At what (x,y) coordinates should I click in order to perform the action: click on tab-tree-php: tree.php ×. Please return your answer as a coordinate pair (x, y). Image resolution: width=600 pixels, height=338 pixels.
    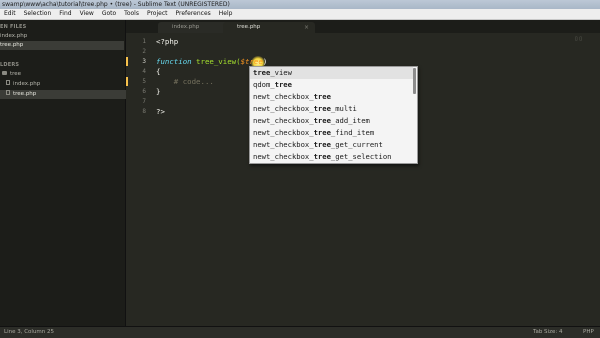
    Looking at the image, I should click on (269, 27).